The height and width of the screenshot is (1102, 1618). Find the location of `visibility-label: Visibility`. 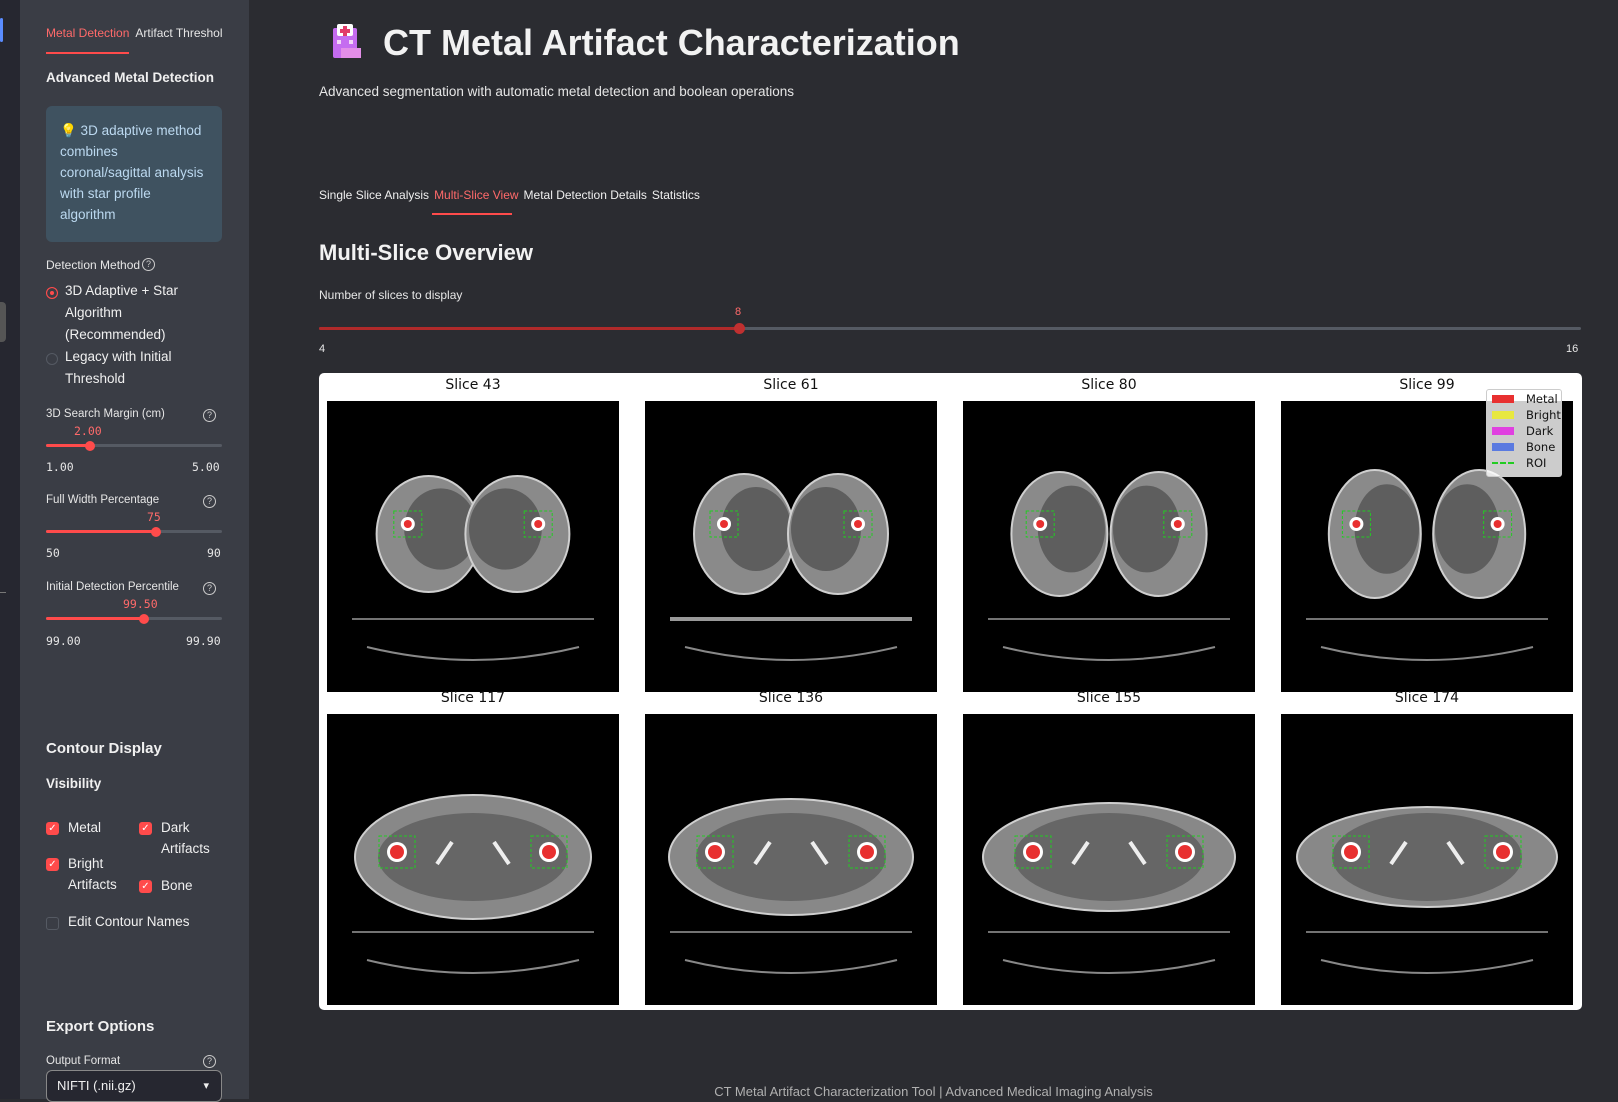

visibility-label: Visibility is located at coordinates (74, 783).